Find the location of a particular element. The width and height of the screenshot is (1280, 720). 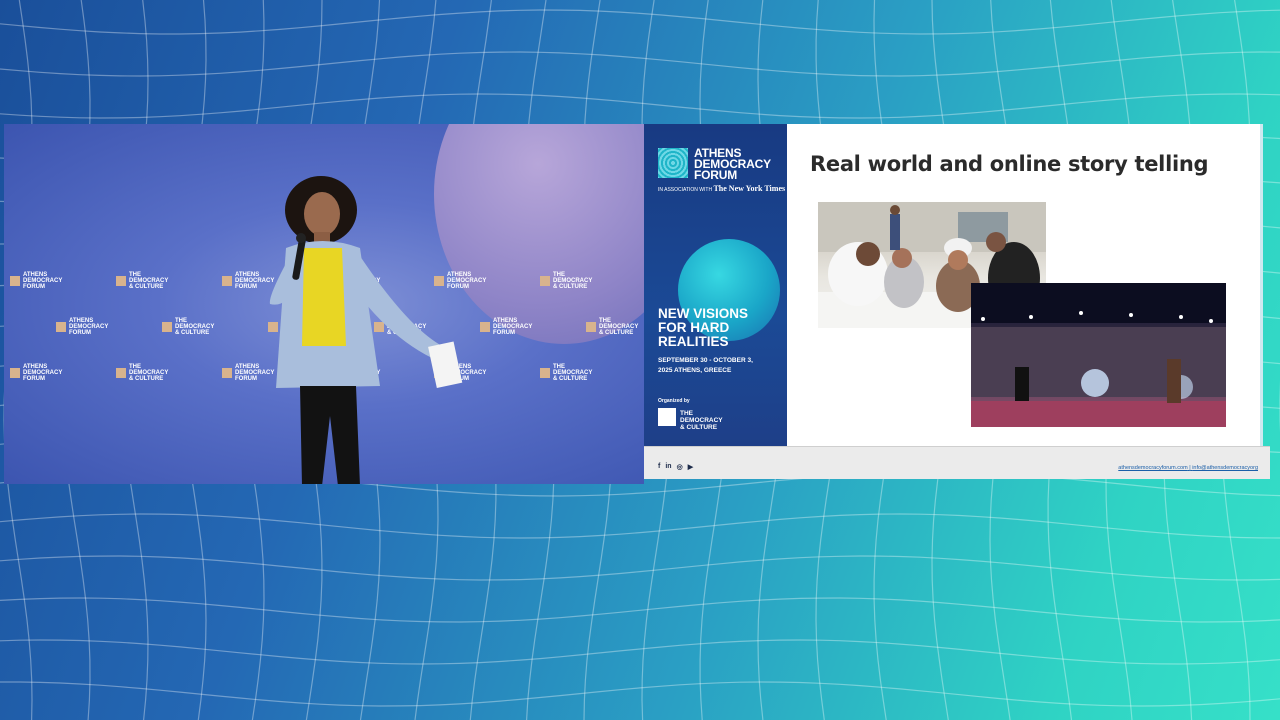

linkedin-icon: in is located at coordinates (668, 466).